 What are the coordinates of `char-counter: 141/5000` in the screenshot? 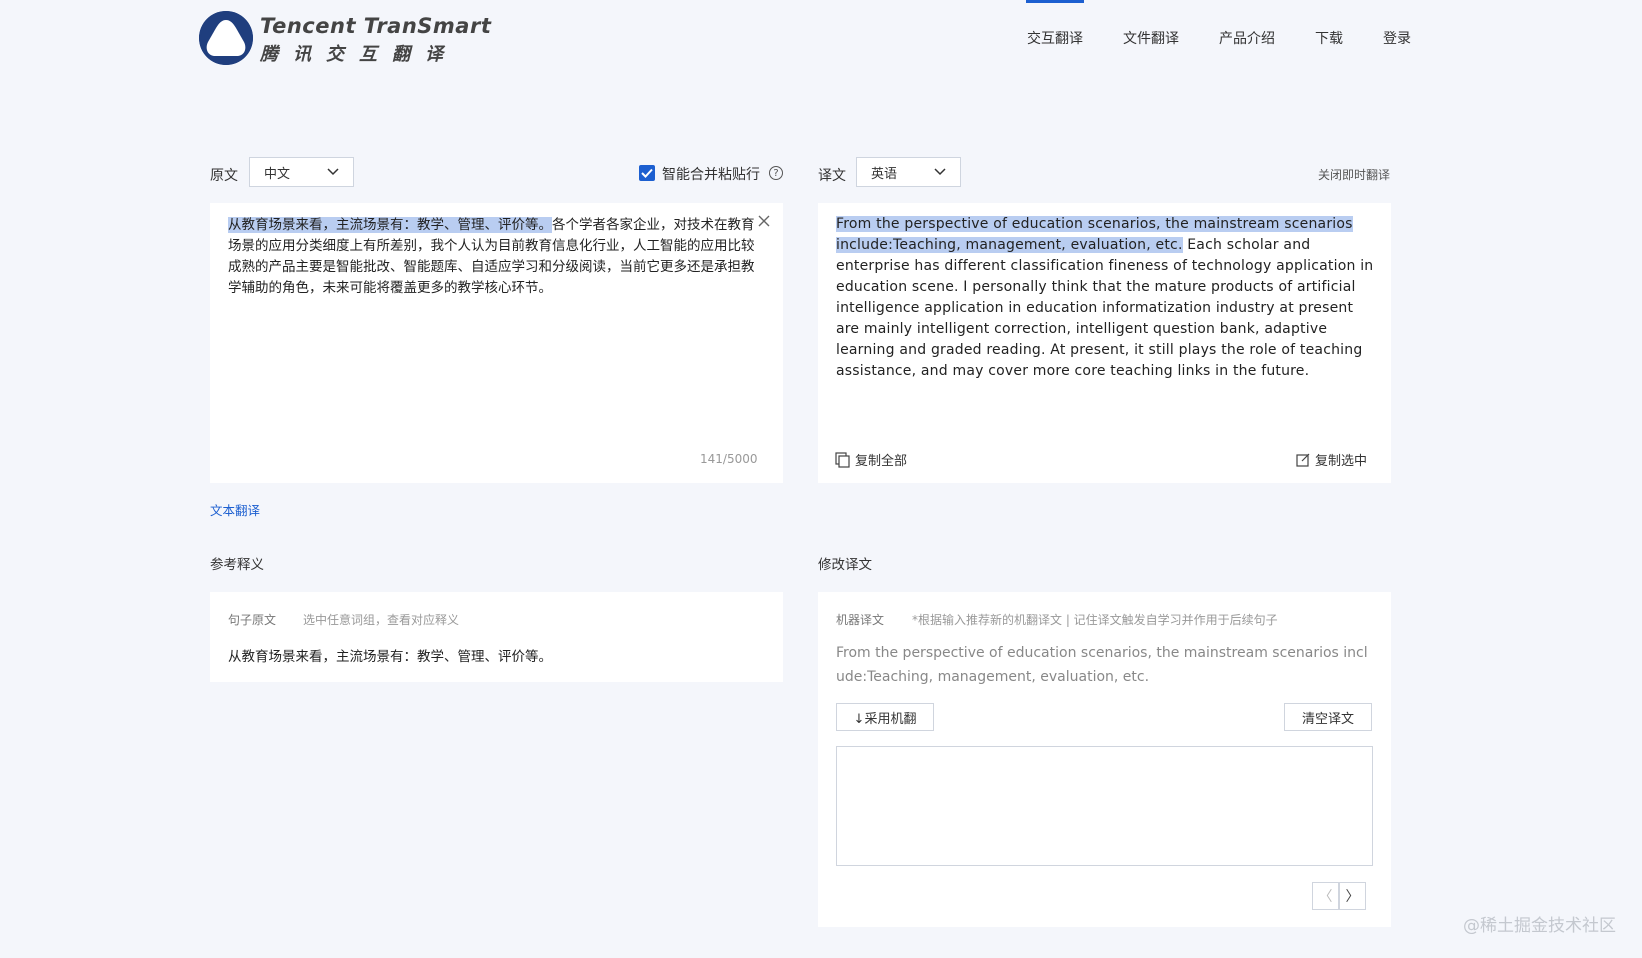 It's located at (729, 459).